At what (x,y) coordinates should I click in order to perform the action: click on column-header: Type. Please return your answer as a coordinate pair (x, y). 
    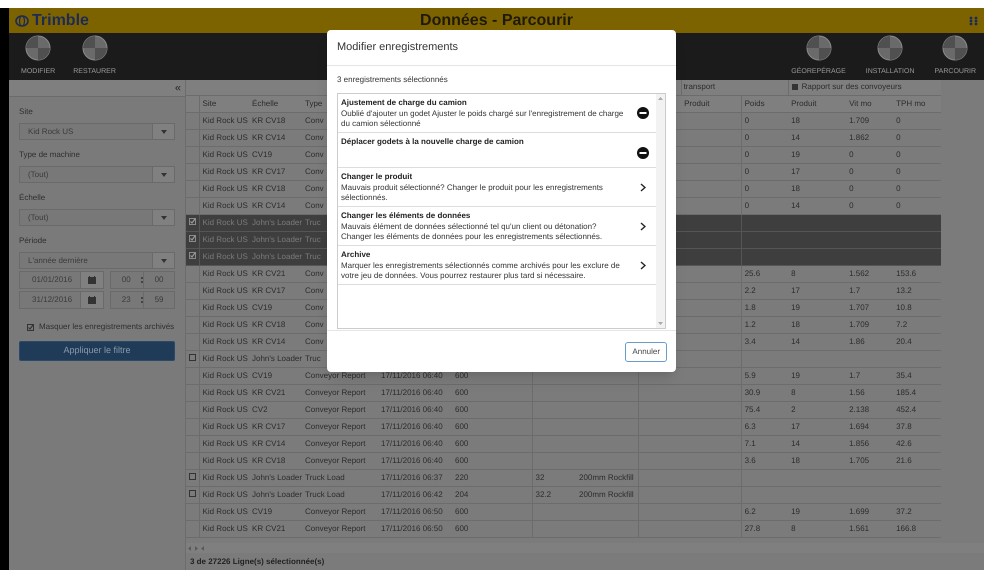
    Looking at the image, I should click on (313, 103).